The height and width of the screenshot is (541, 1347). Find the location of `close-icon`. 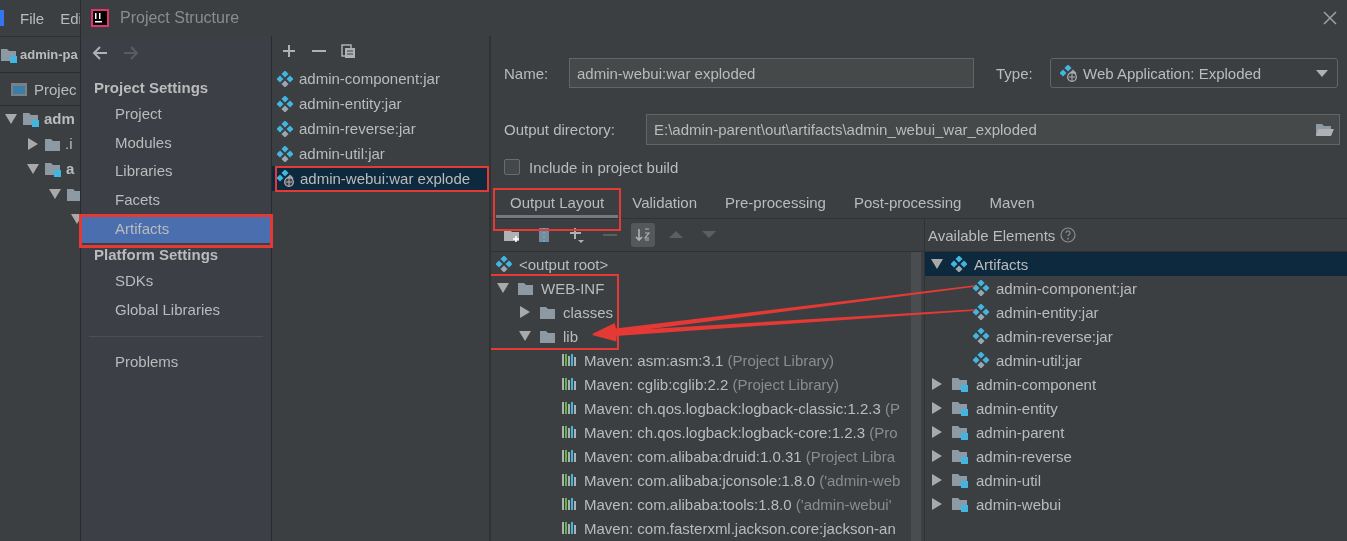

close-icon is located at coordinates (1330, 18).